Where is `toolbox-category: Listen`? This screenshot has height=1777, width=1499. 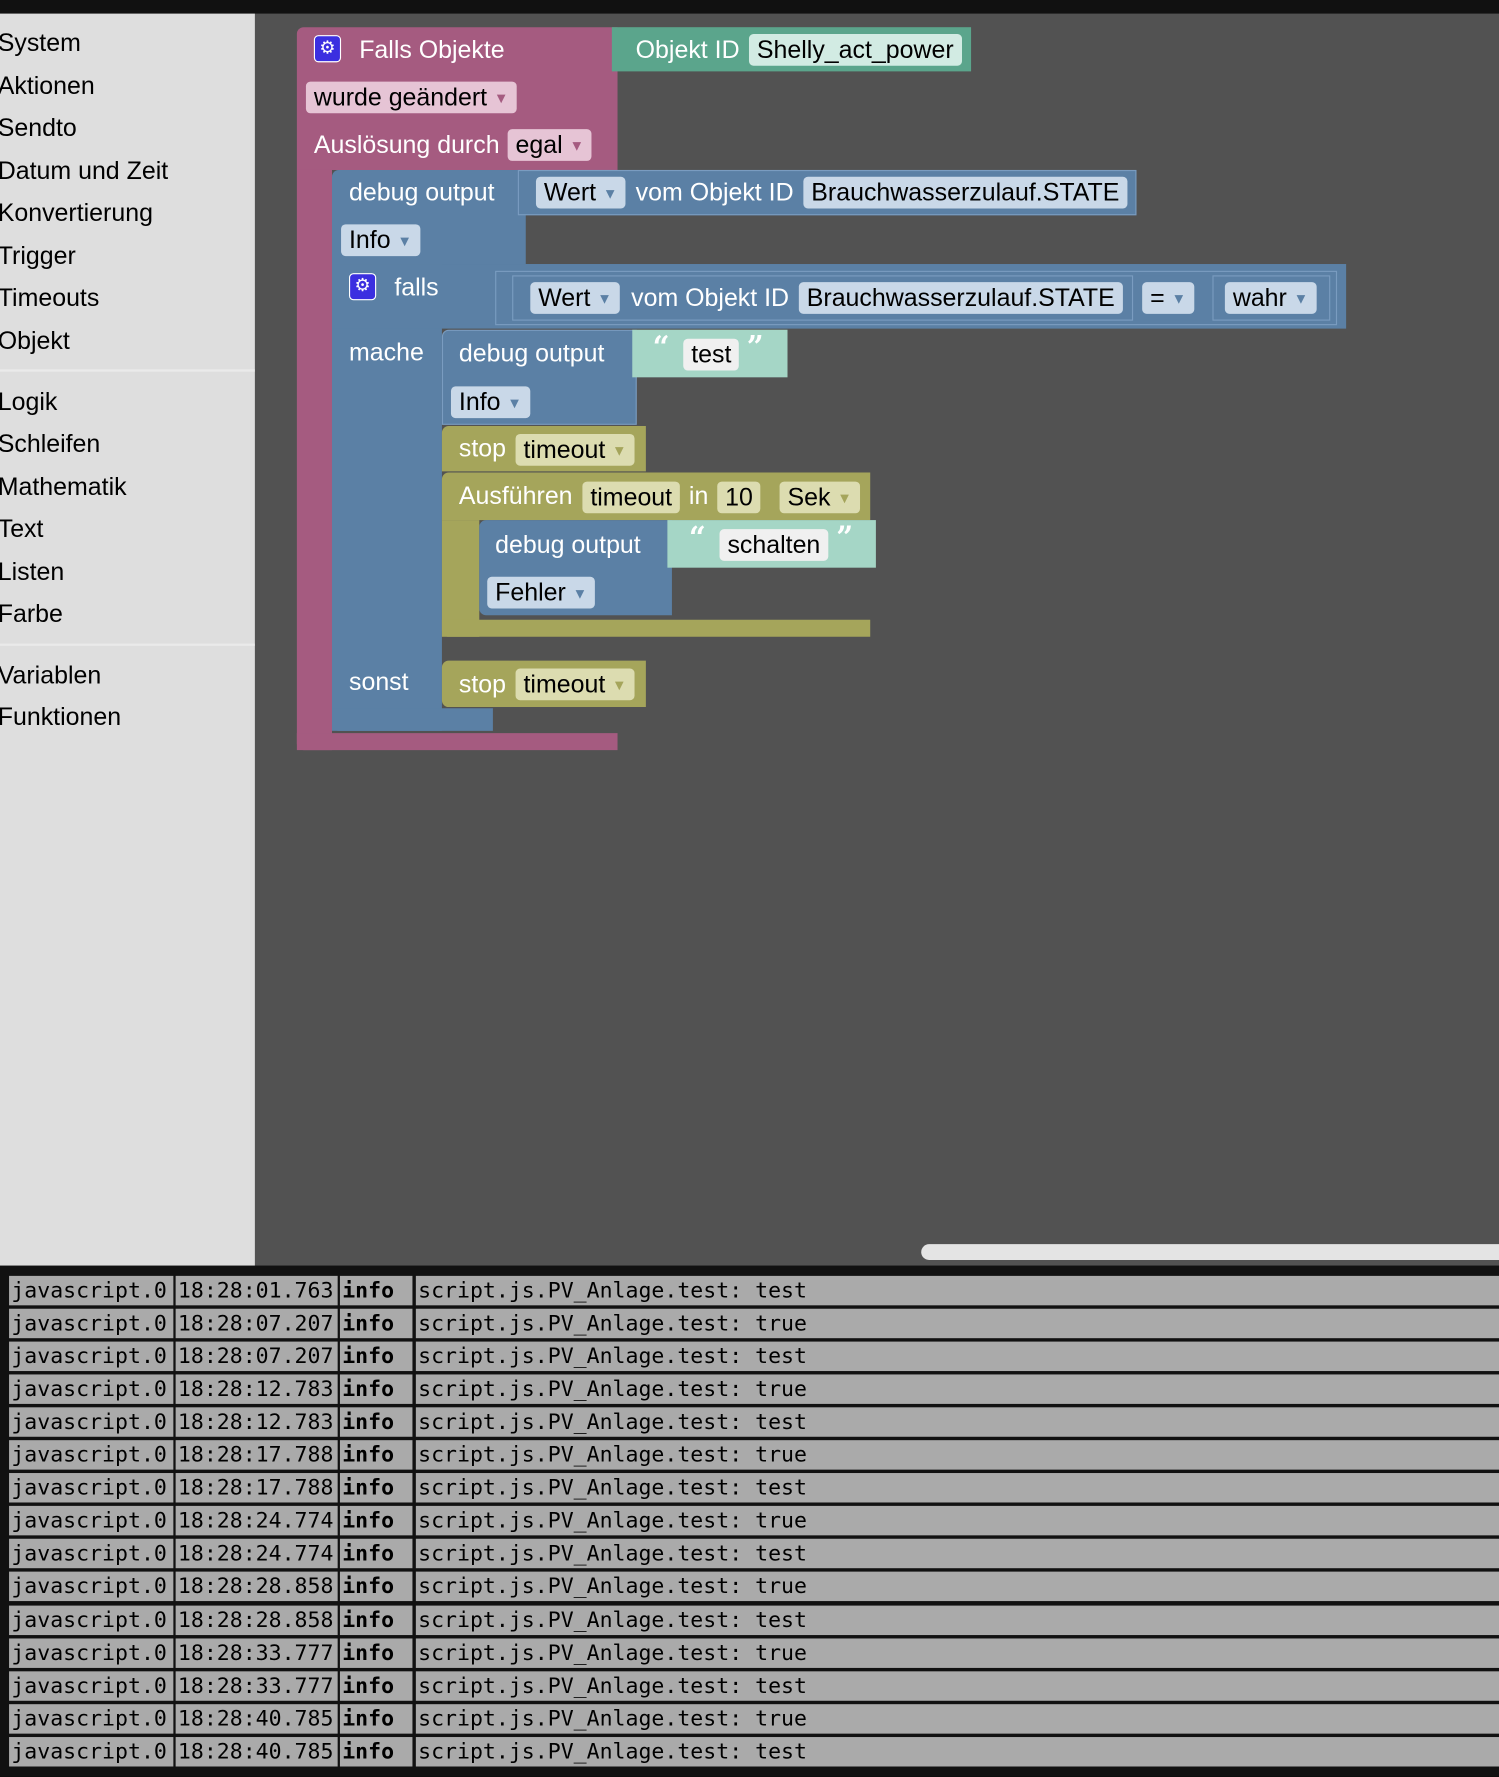 toolbox-category: Listen is located at coordinates (32, 571).